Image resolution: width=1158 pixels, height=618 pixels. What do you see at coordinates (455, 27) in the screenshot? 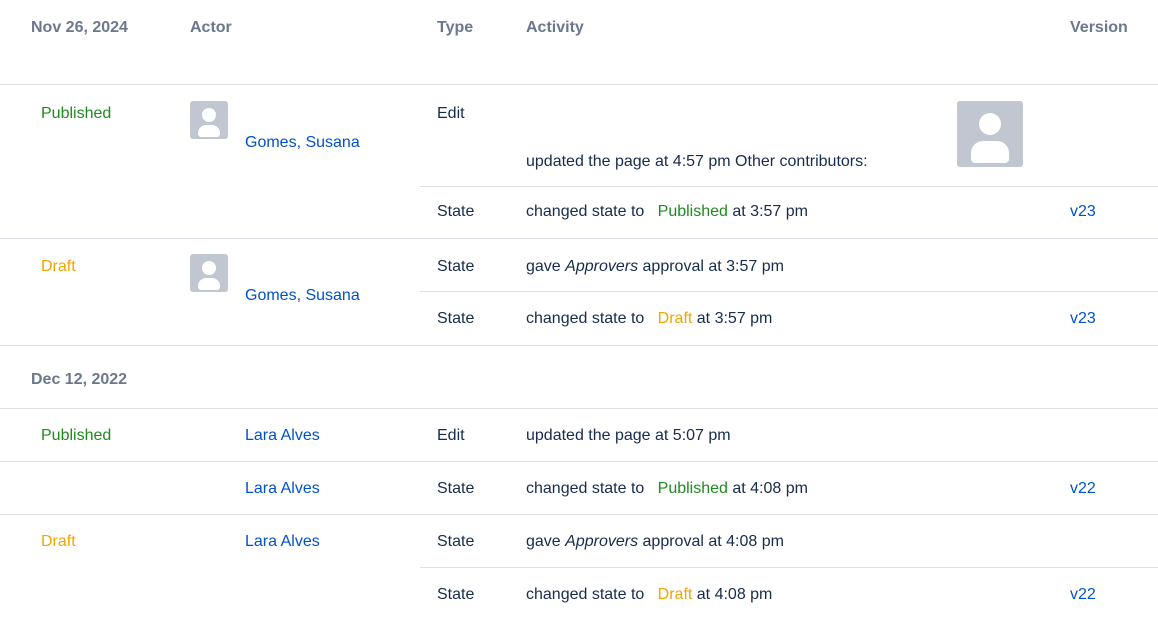
I see `header-type: Type` at bounding box center [455, 27].